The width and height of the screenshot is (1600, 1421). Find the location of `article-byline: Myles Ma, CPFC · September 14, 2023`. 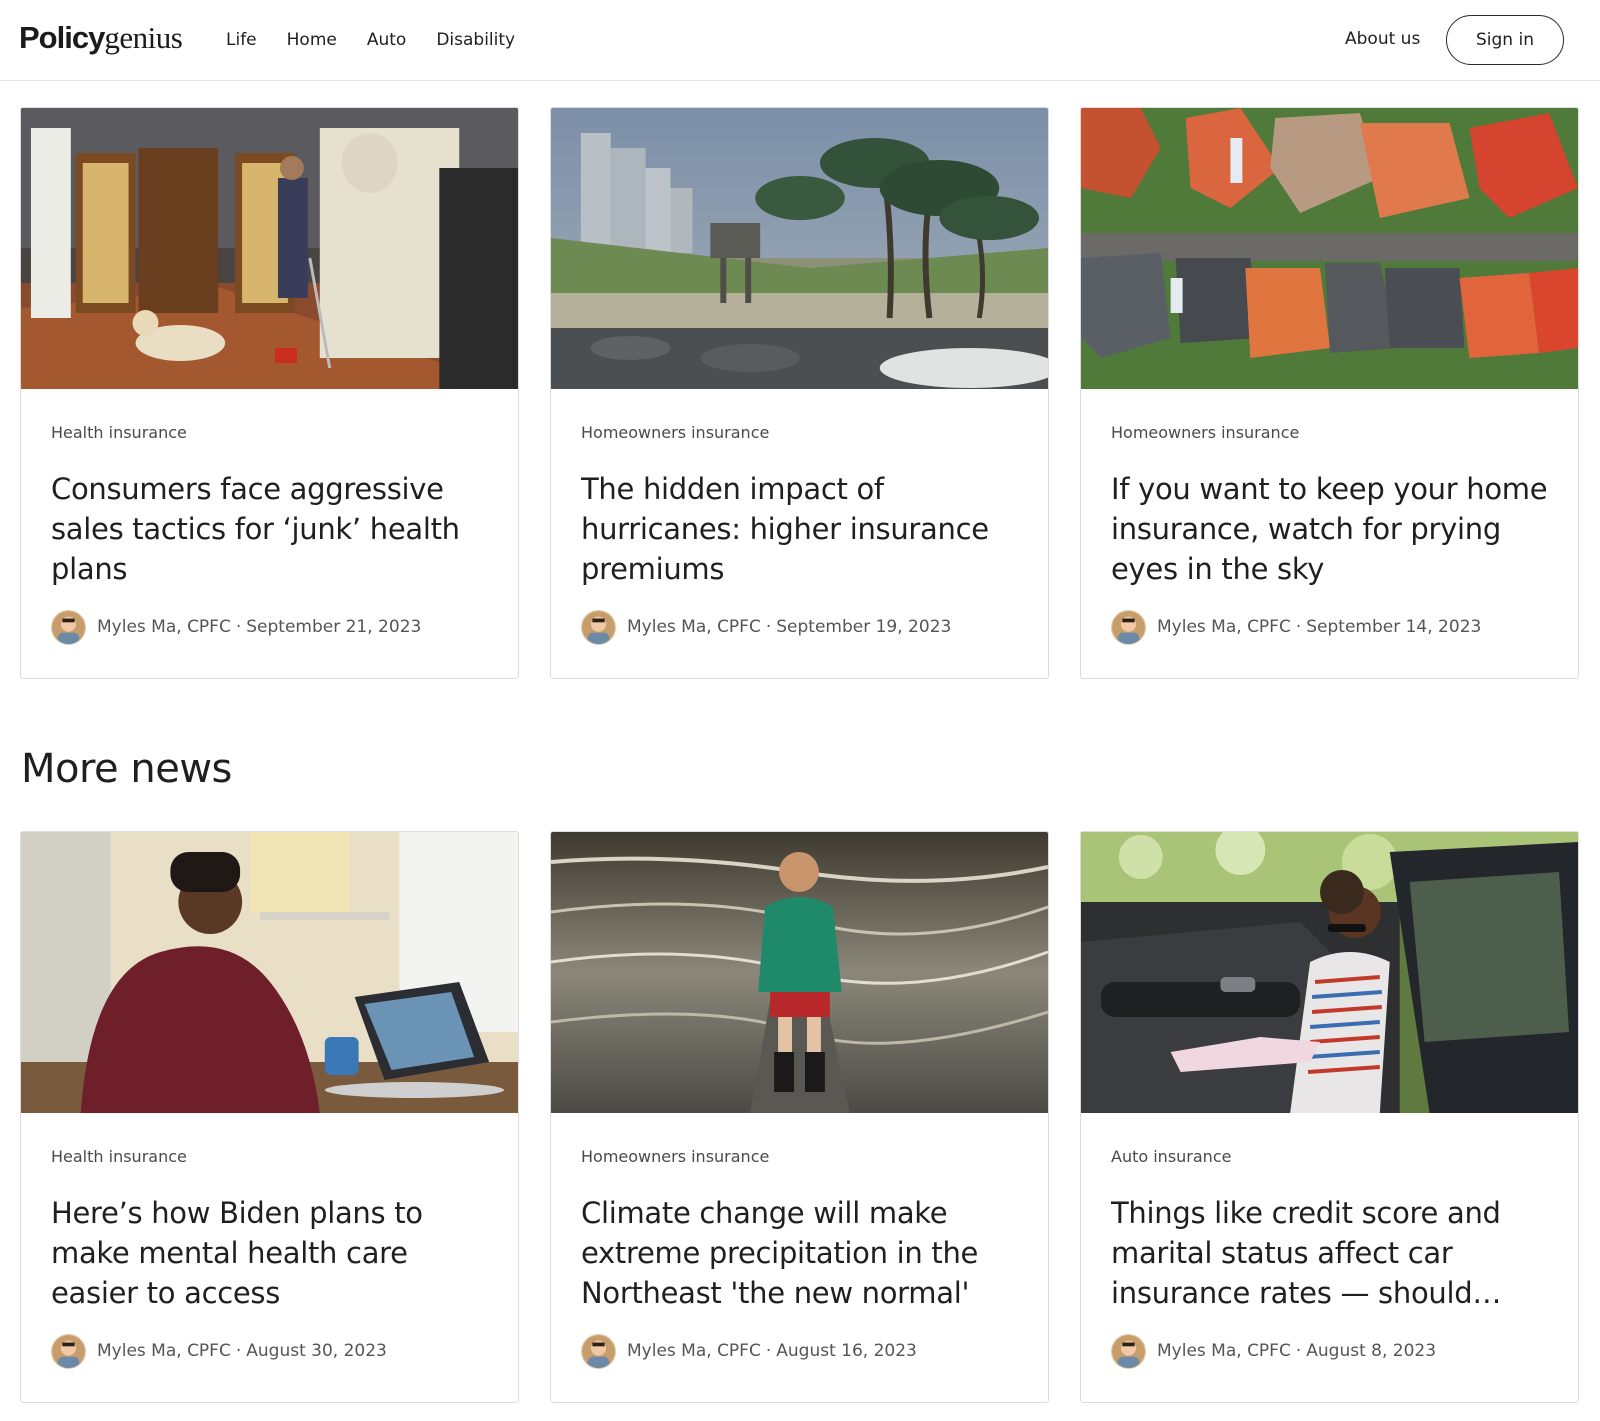

article-byline: Myles Ma, CPFC · September 14, 2023 is located at coordinates (1329, 627).